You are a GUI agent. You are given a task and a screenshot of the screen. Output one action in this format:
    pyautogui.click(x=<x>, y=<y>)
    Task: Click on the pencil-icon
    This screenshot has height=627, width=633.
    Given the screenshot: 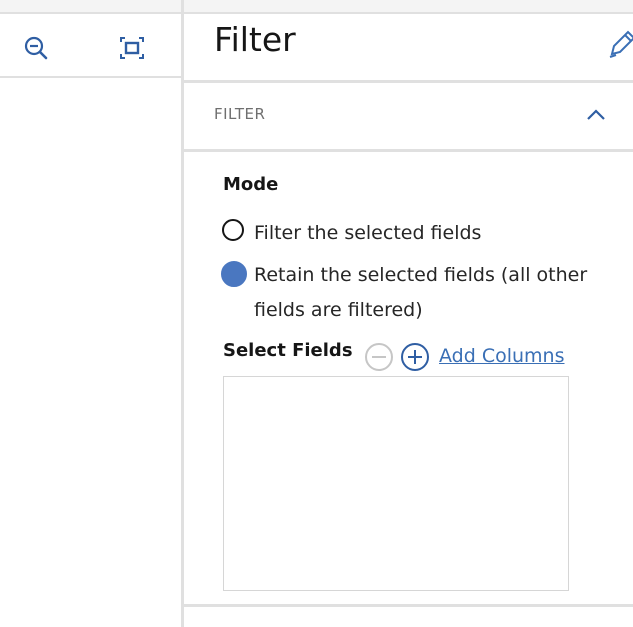 What is the action you would take?
    pyautogui.click(x=621, y=44)
    